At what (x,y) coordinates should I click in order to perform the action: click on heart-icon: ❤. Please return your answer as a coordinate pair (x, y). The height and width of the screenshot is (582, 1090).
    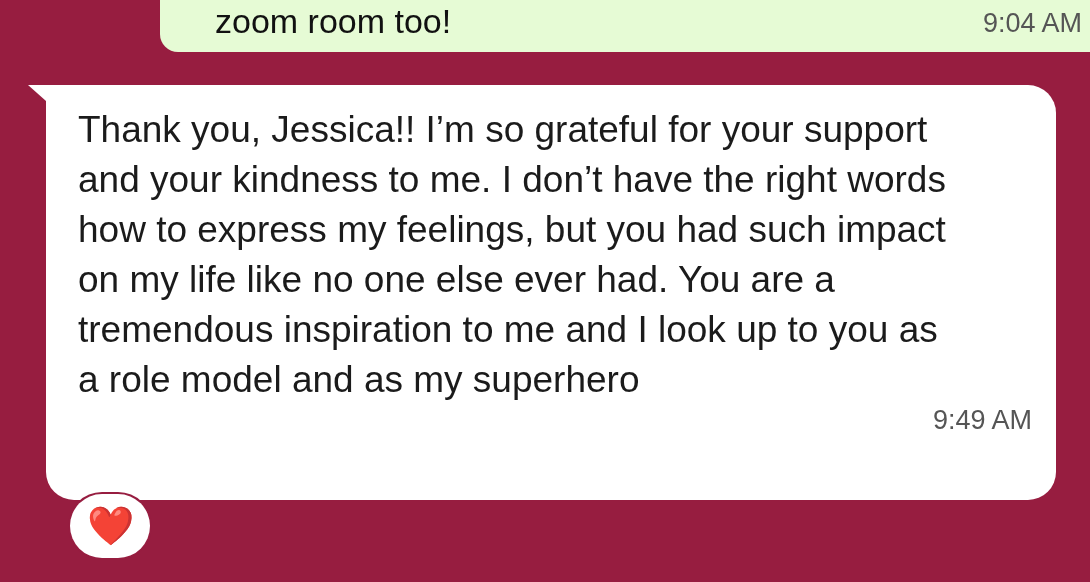
    Looking at the image, I should click on (110, 526).